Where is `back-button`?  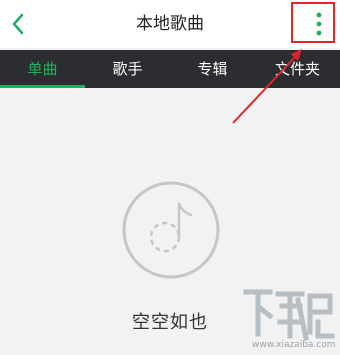
back-button is located at coordinates (18, 24).